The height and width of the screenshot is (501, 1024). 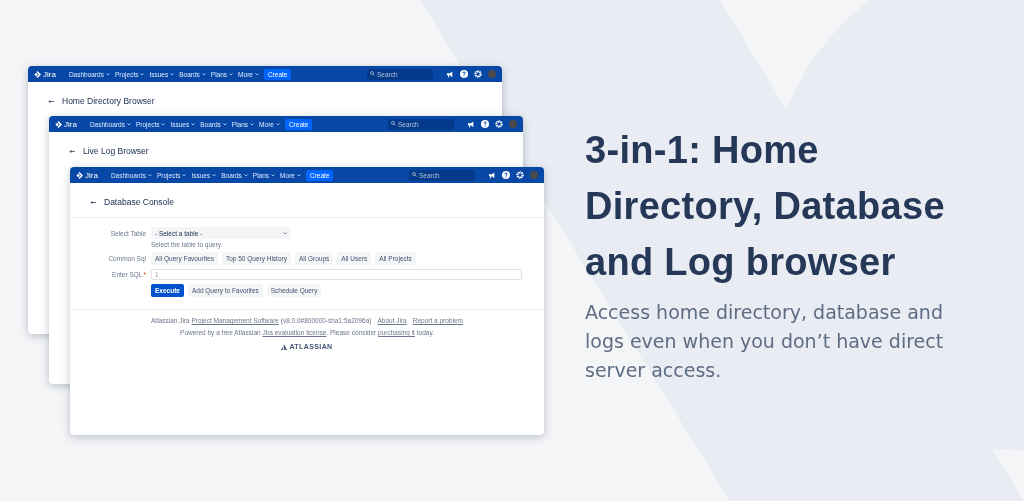 I want to click on page-title: Database Console, so click(x=139, y=202).